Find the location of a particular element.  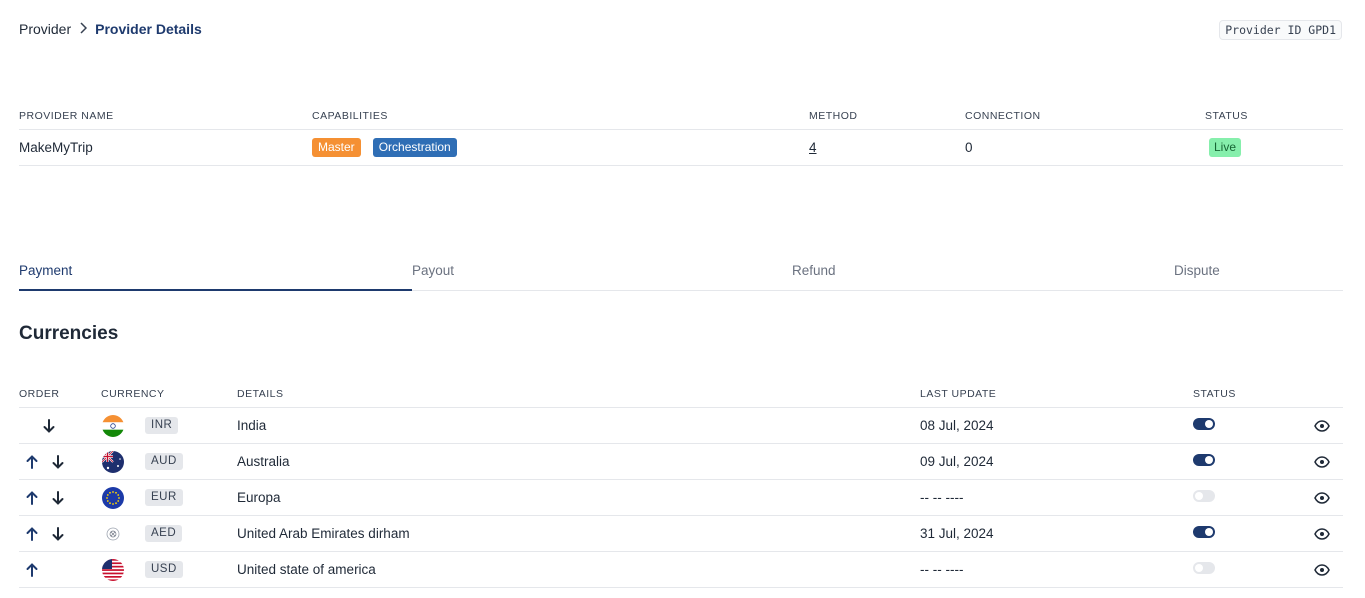

master-badge: Master is located at coordinates (336, 147).